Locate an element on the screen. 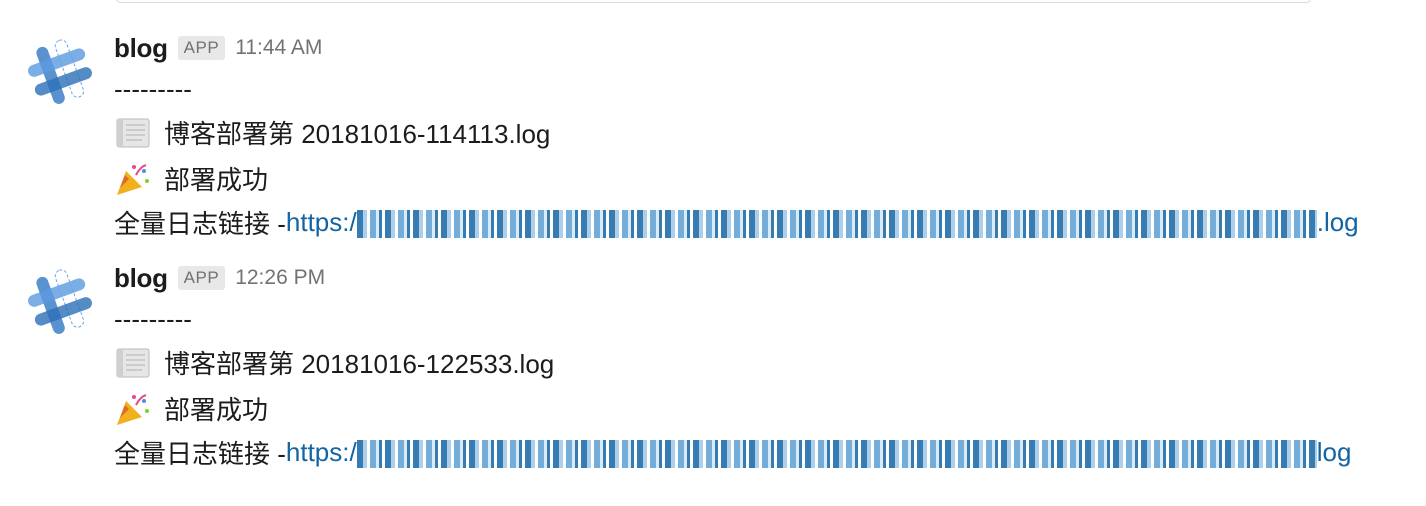 The width and height of the screenshot is (1426, 506). file-line: 博客部署第 20181016-122533.log is located at coordinates (334, 362).